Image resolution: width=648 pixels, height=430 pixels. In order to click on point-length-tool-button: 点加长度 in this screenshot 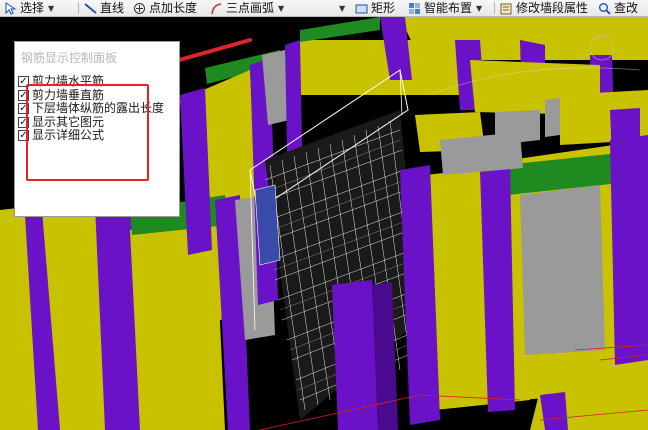, I will do `click(165, 8)`.